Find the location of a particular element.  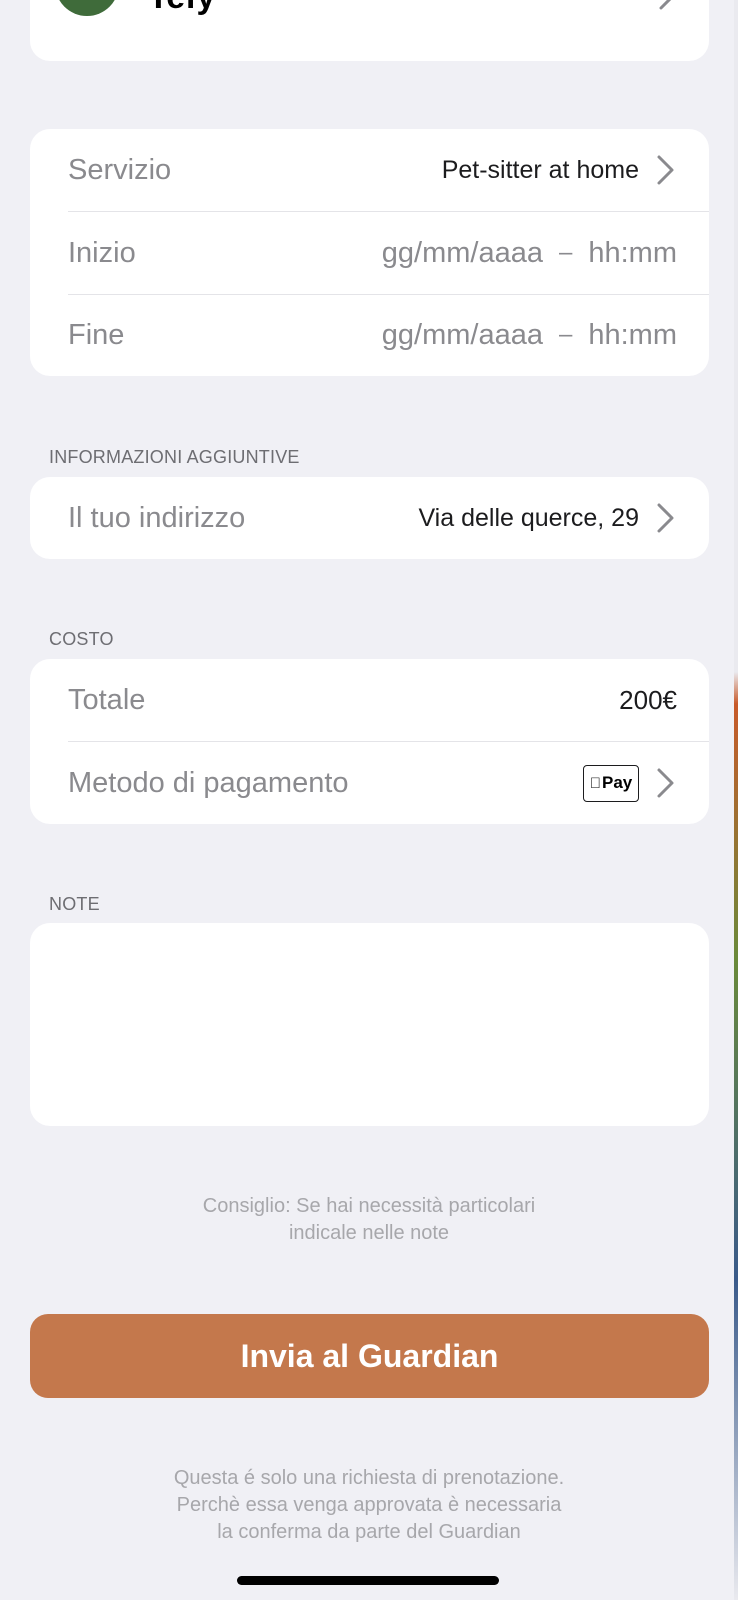

cost-header: COSTO is located at coordinates (81, 639).